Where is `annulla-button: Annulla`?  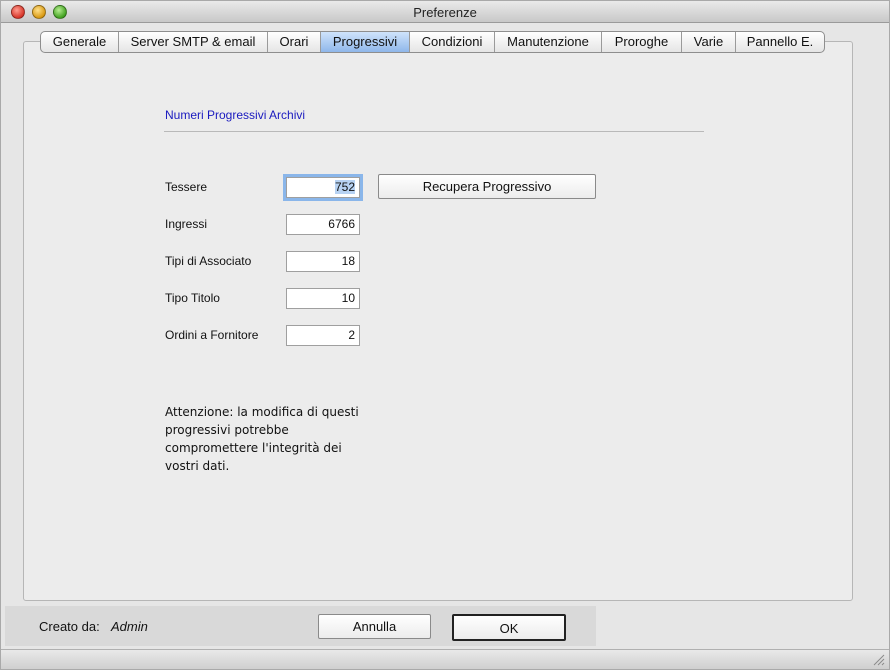 annulla-button: Annulla is located at coordinates (374, 626).